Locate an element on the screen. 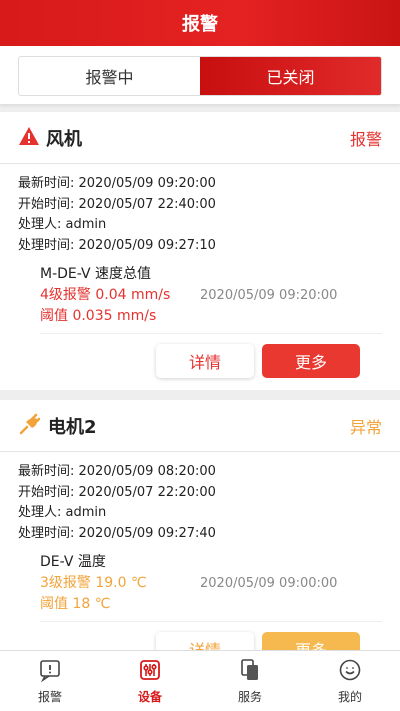 The image size is (400, 711). card-header: 电机2 异常 is located at coordinates (200, 426).